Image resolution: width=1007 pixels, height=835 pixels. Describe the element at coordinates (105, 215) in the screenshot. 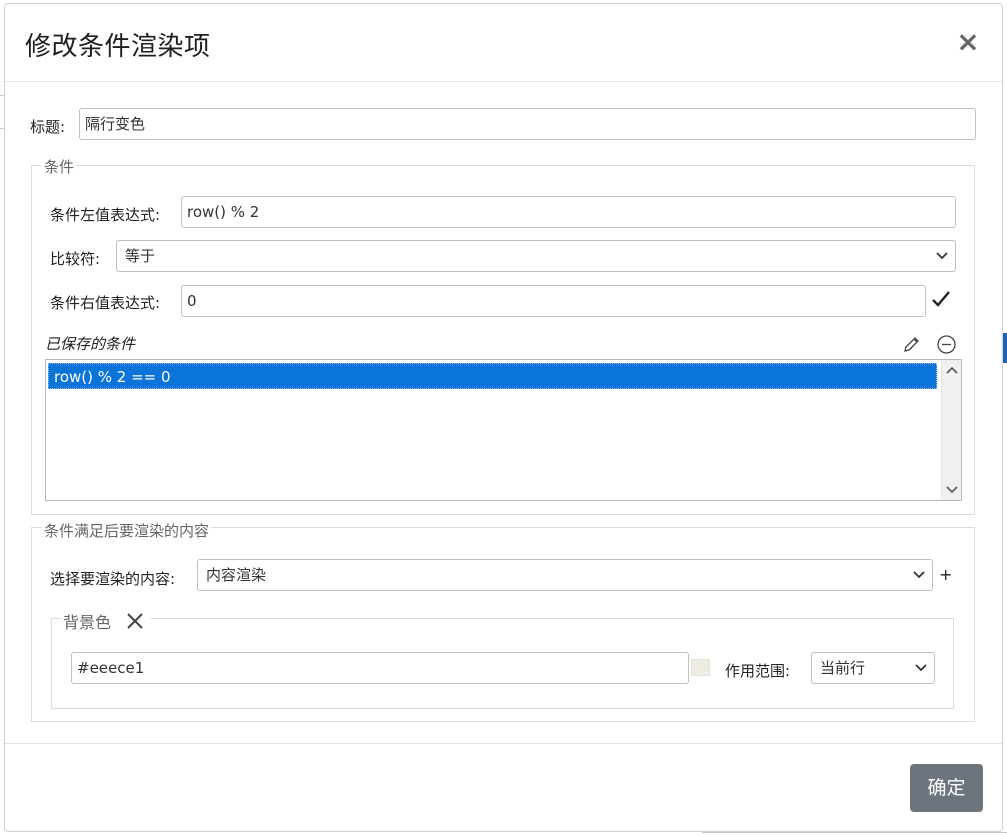

I see `left-expr-label: 条件左值表达式:` at that location.